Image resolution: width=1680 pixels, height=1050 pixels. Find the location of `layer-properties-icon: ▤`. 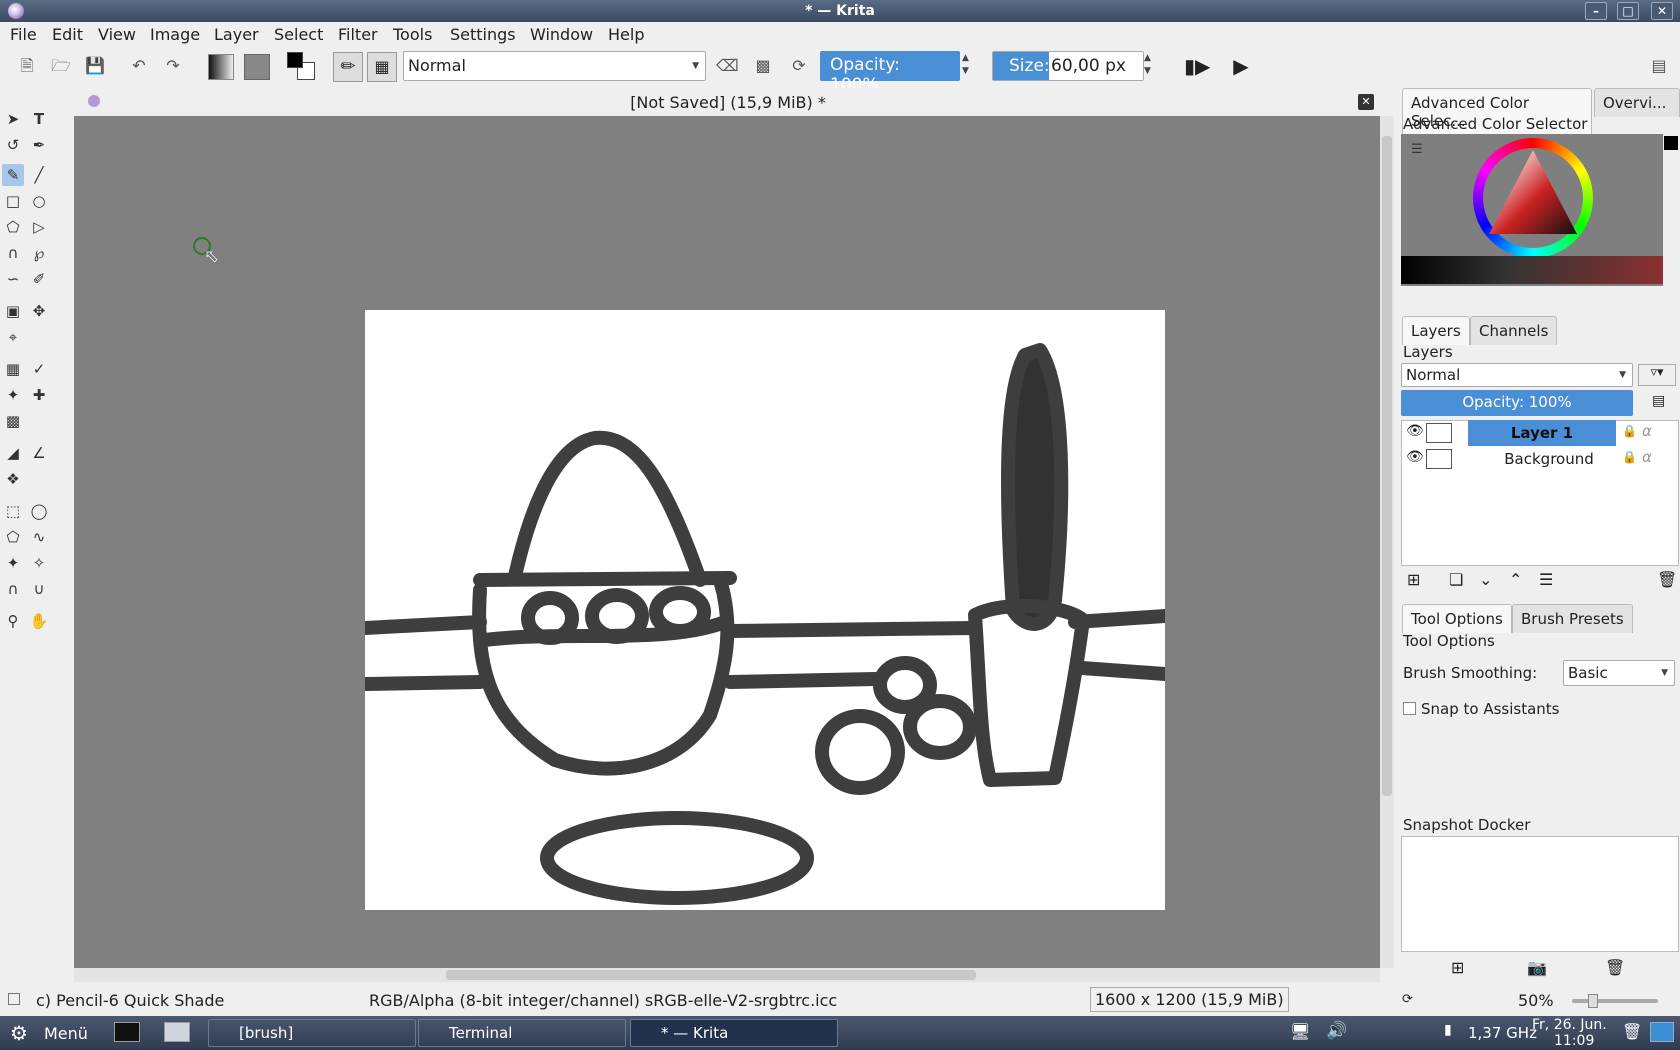

layer-properties-icon: ▤ is located at coordinates (1658, 401).